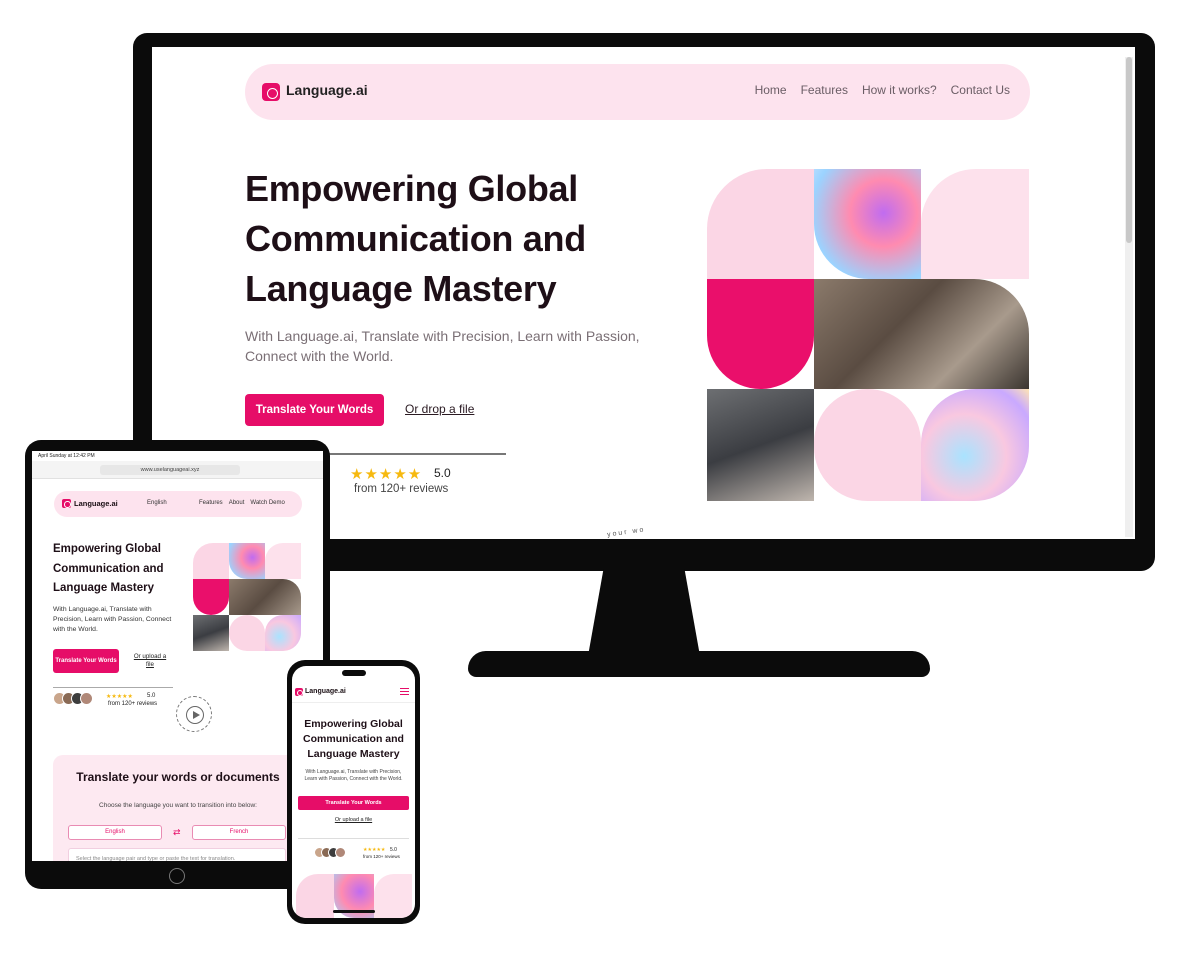 This screenshot has height=968, width=1191. Describe the element at coordinates (980, 90) in the screenshot. I see `nav-contact-us: Contact Us` at that location.